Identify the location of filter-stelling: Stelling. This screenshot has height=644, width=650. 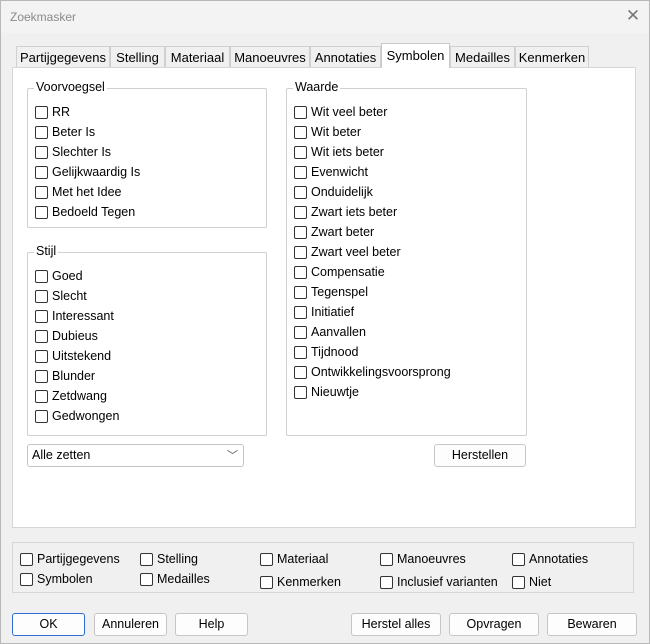
(169, 559).